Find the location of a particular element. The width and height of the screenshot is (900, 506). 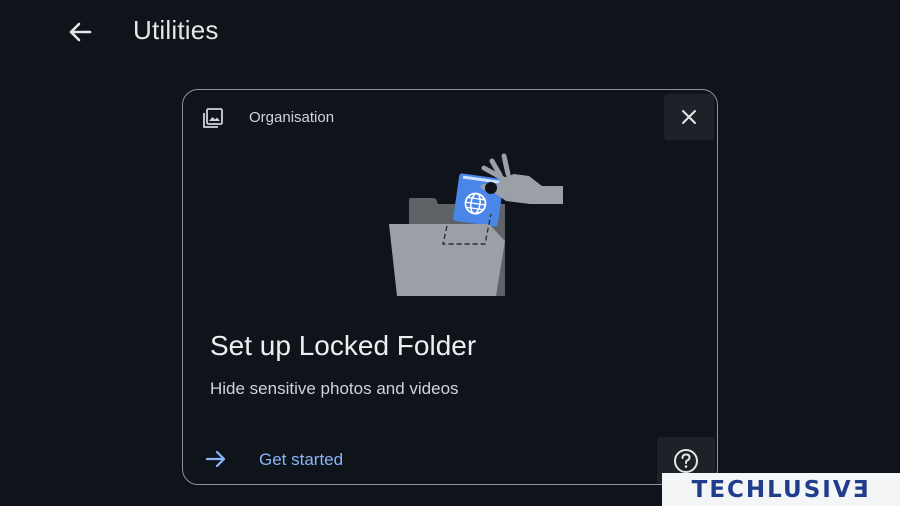

close-button is located at coordinates (689, 117).